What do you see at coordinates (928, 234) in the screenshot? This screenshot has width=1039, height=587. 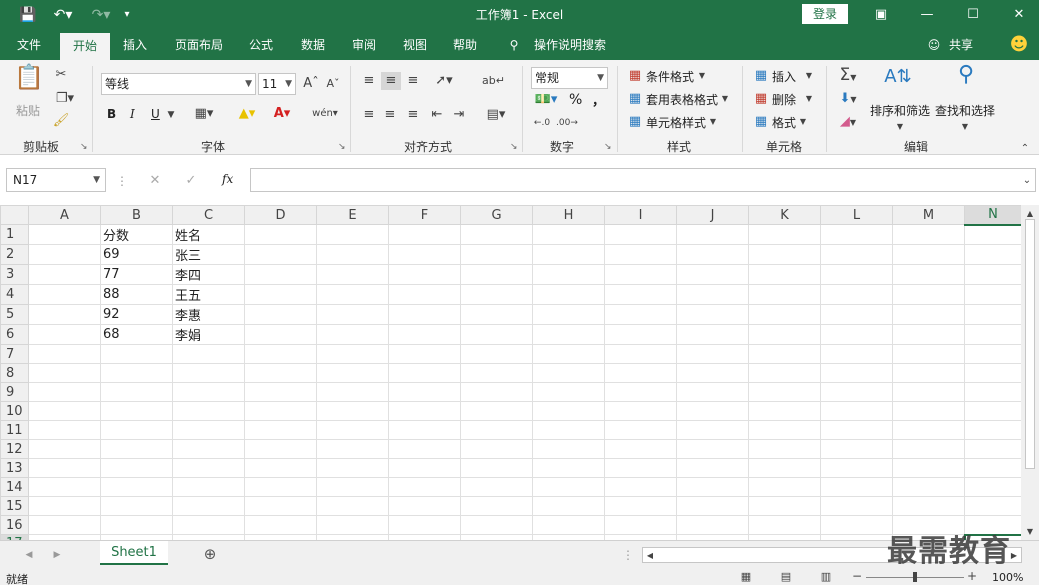 I see `cell-m1` at bounding box center [928, 234].